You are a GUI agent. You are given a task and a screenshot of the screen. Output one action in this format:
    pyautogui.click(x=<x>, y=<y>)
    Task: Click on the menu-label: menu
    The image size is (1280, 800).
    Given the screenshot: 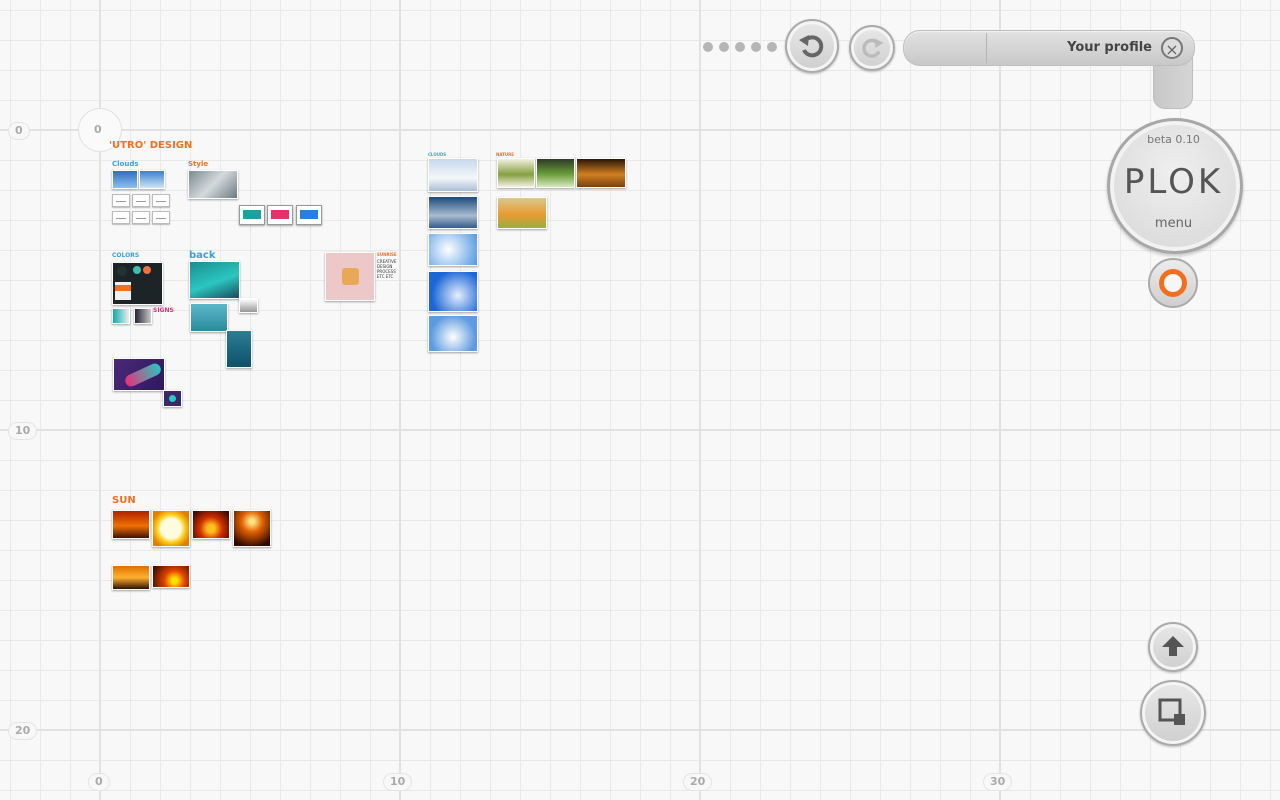 What is the action you would take?
    pyautogui.click(x=1173, y=223)
    